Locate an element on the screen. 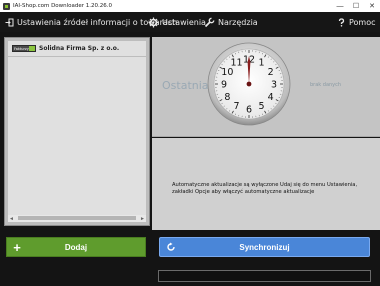  clock-number: 1 is located at coordinates (261, 63).